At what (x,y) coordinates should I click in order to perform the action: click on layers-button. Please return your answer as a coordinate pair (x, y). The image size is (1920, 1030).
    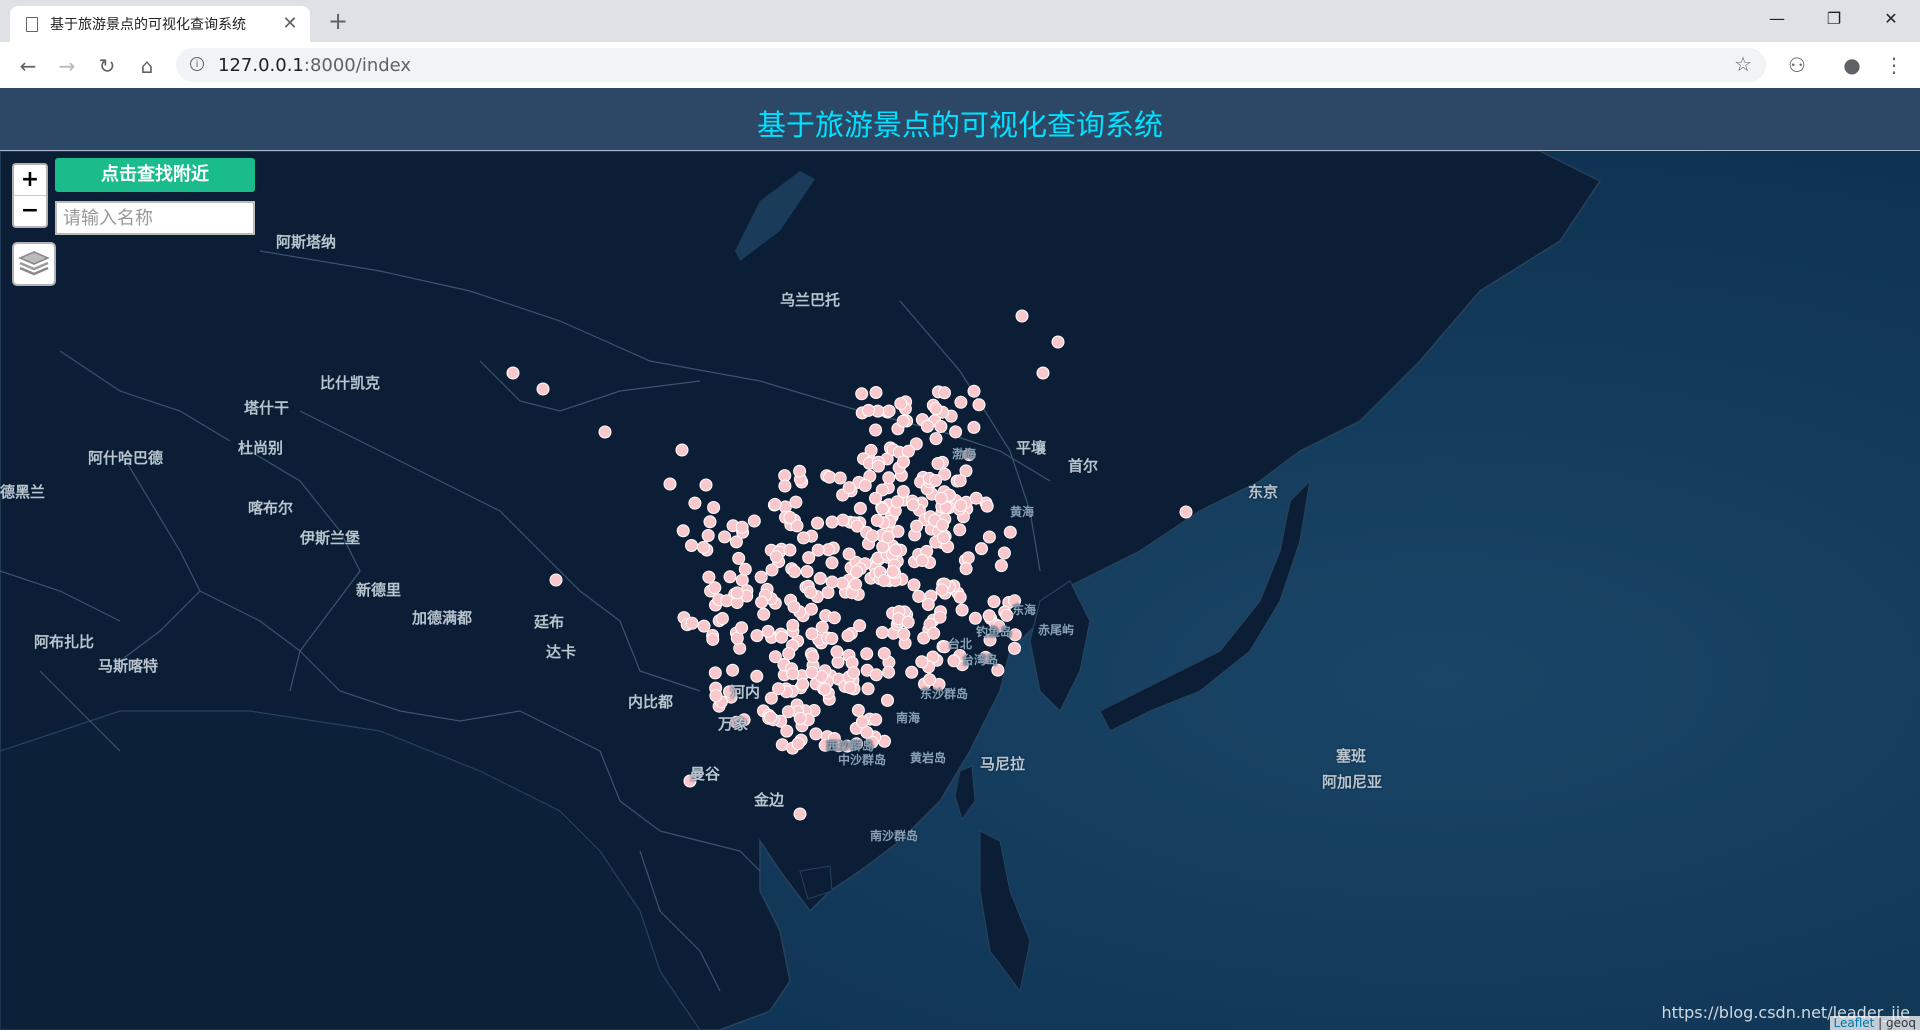
    Looking at the image, I should click on (34, 264).